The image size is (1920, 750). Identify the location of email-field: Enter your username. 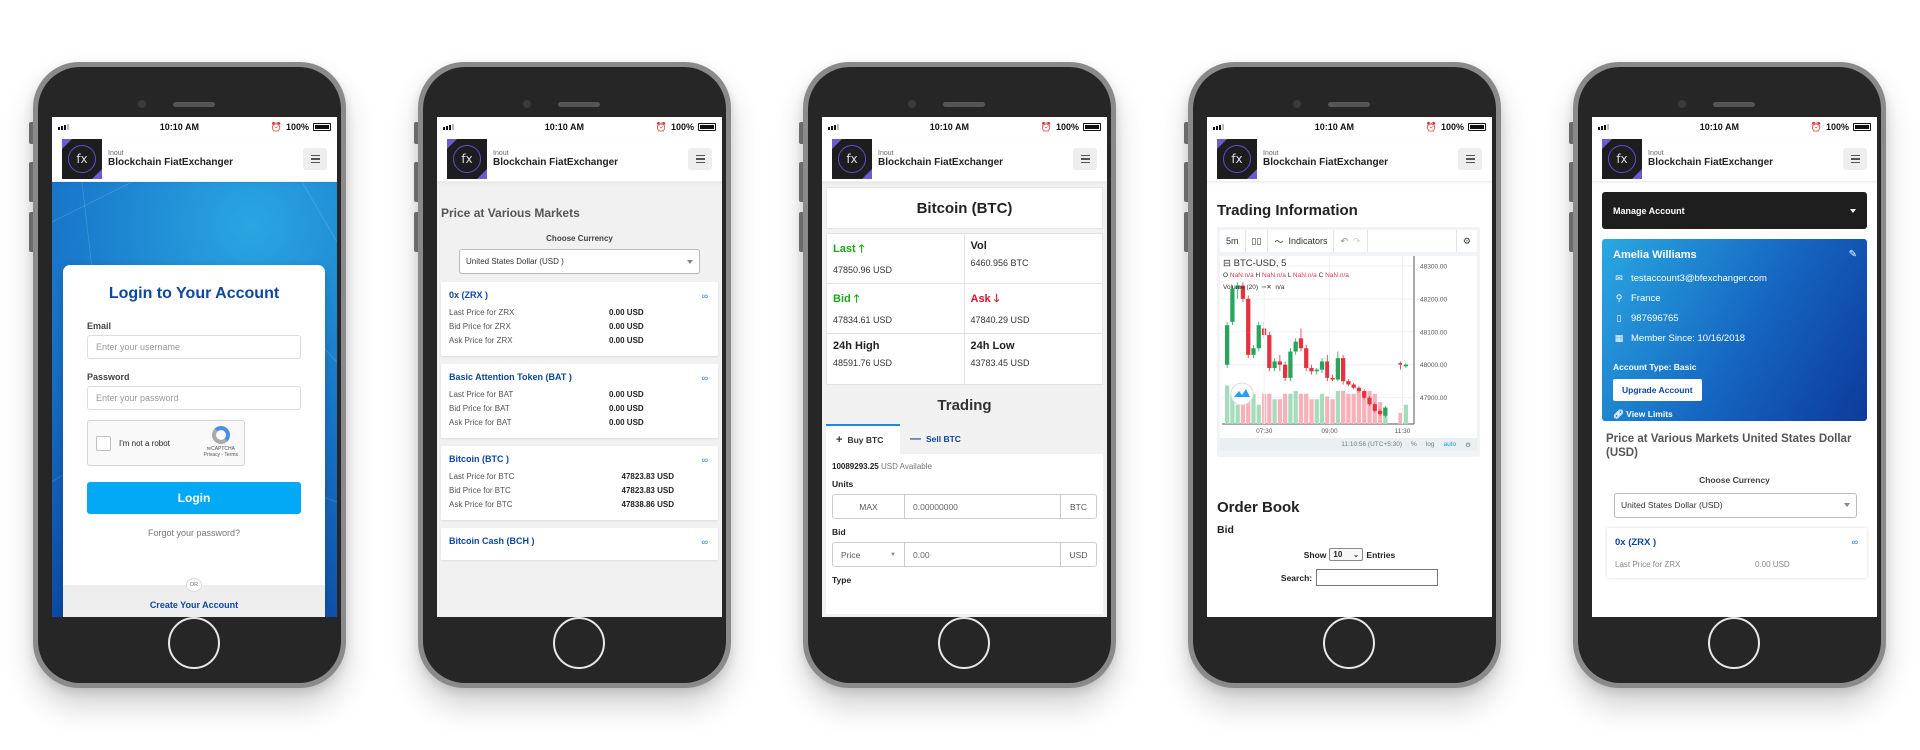
(194, 347).